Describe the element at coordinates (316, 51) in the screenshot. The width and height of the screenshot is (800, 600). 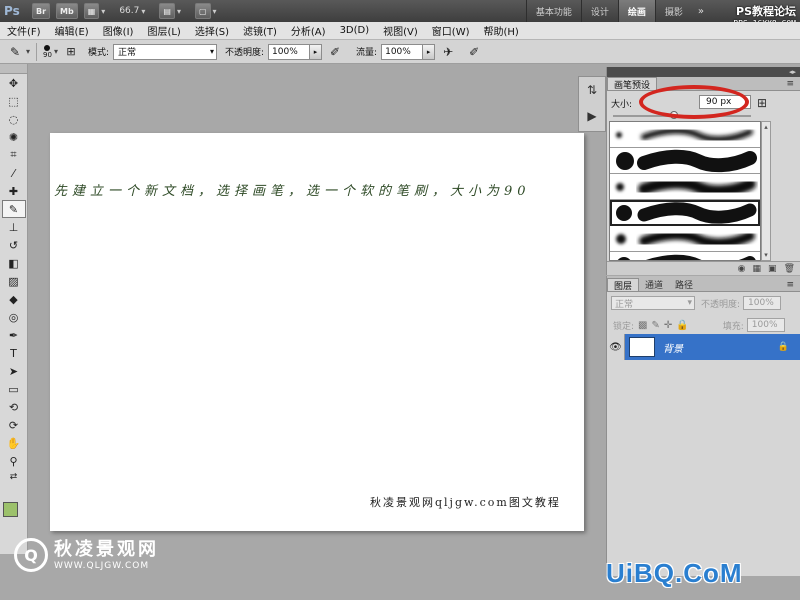
I see `opacity-slider-arrow-icon: ▸` at that location.